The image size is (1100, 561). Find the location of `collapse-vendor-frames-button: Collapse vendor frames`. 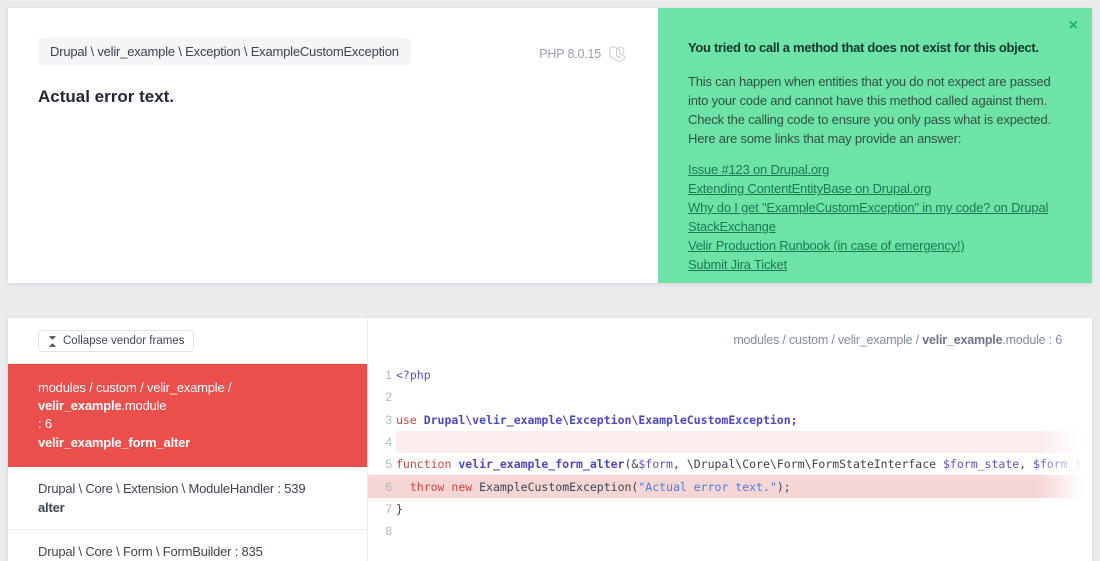

collapse-vendor-frames-button: Collapse vendor frames is located at coordinates (116, 341).